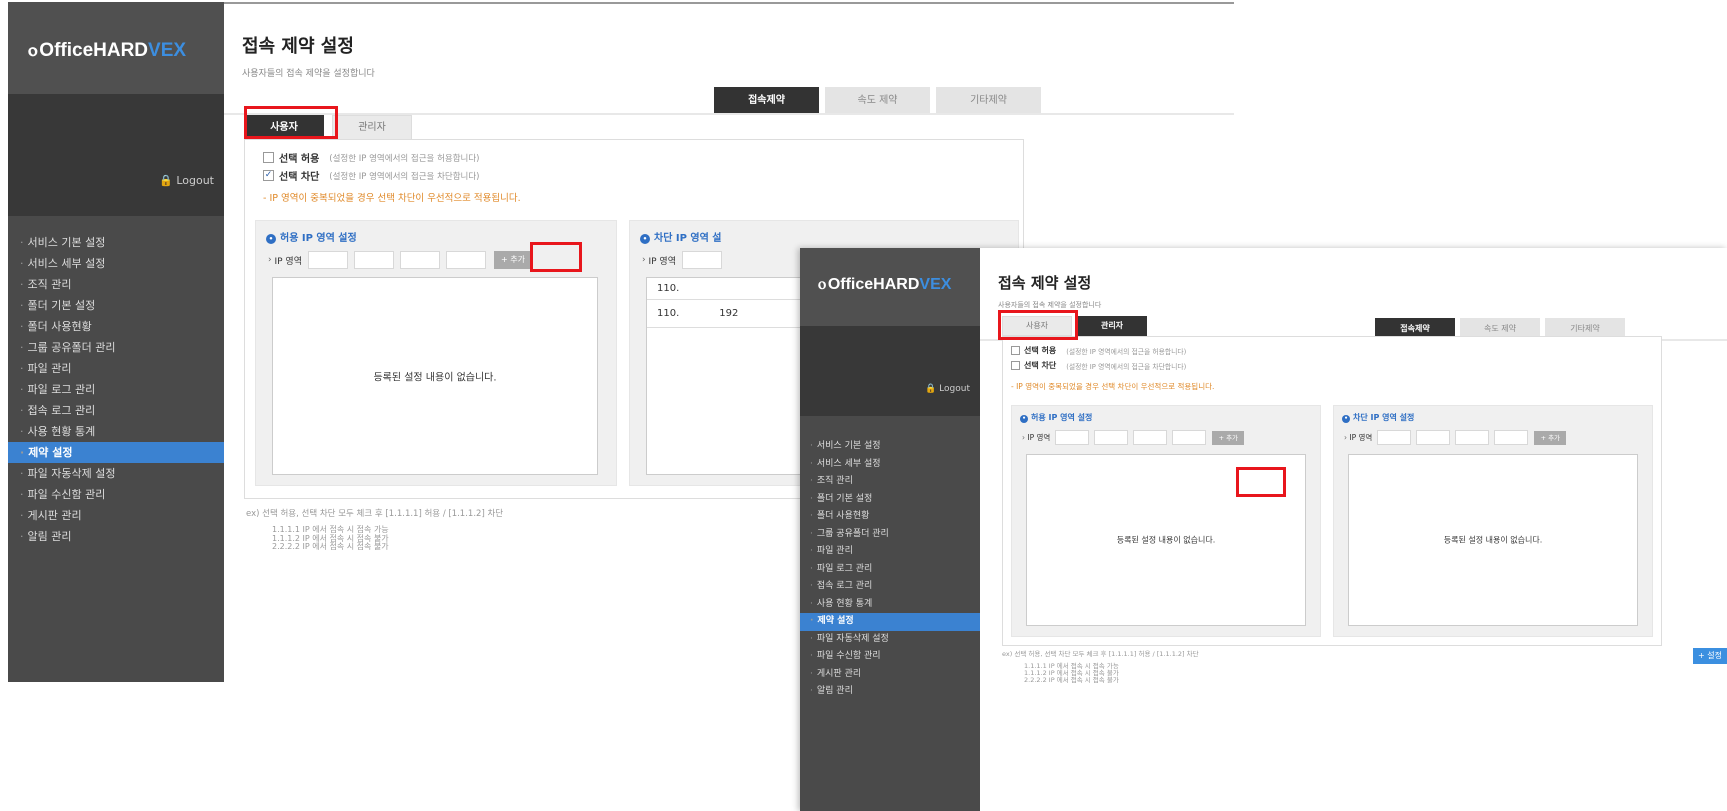  Describe the element at coordinates (1378, 417) in the screenshot. I see `block-box-title: • 차단 IP 영역 설정` at that location.